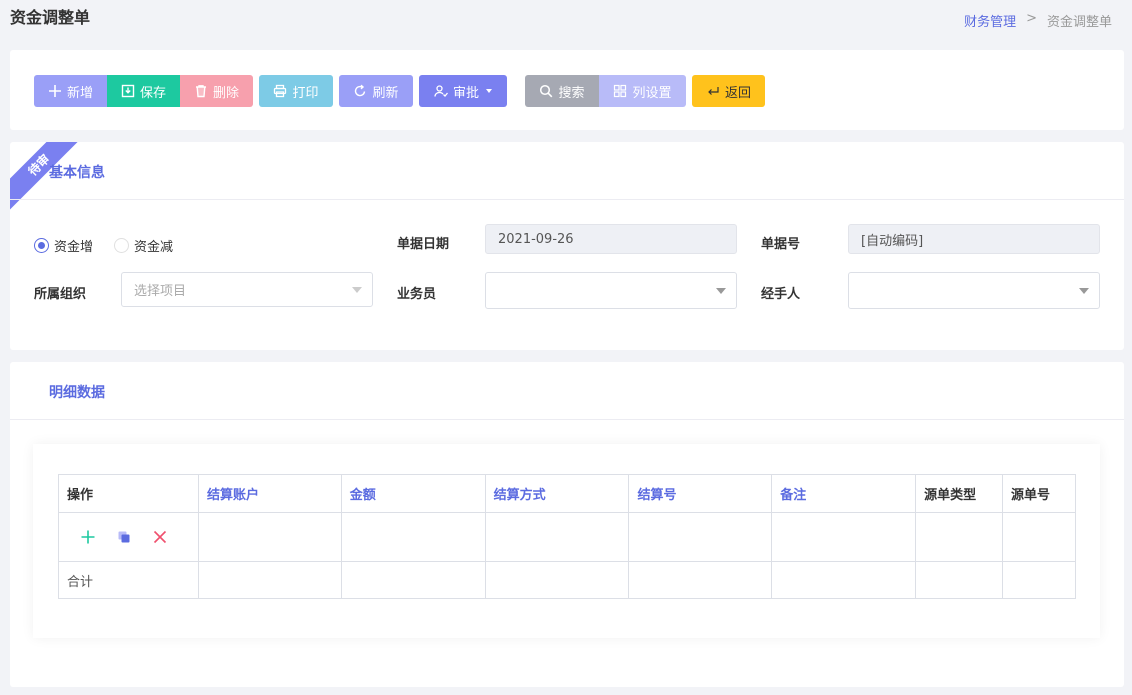  What do you see at coordinates (571, 93) in the screenshot?
I see `search-button-label: 搜索` at bounding box center [571, 93].